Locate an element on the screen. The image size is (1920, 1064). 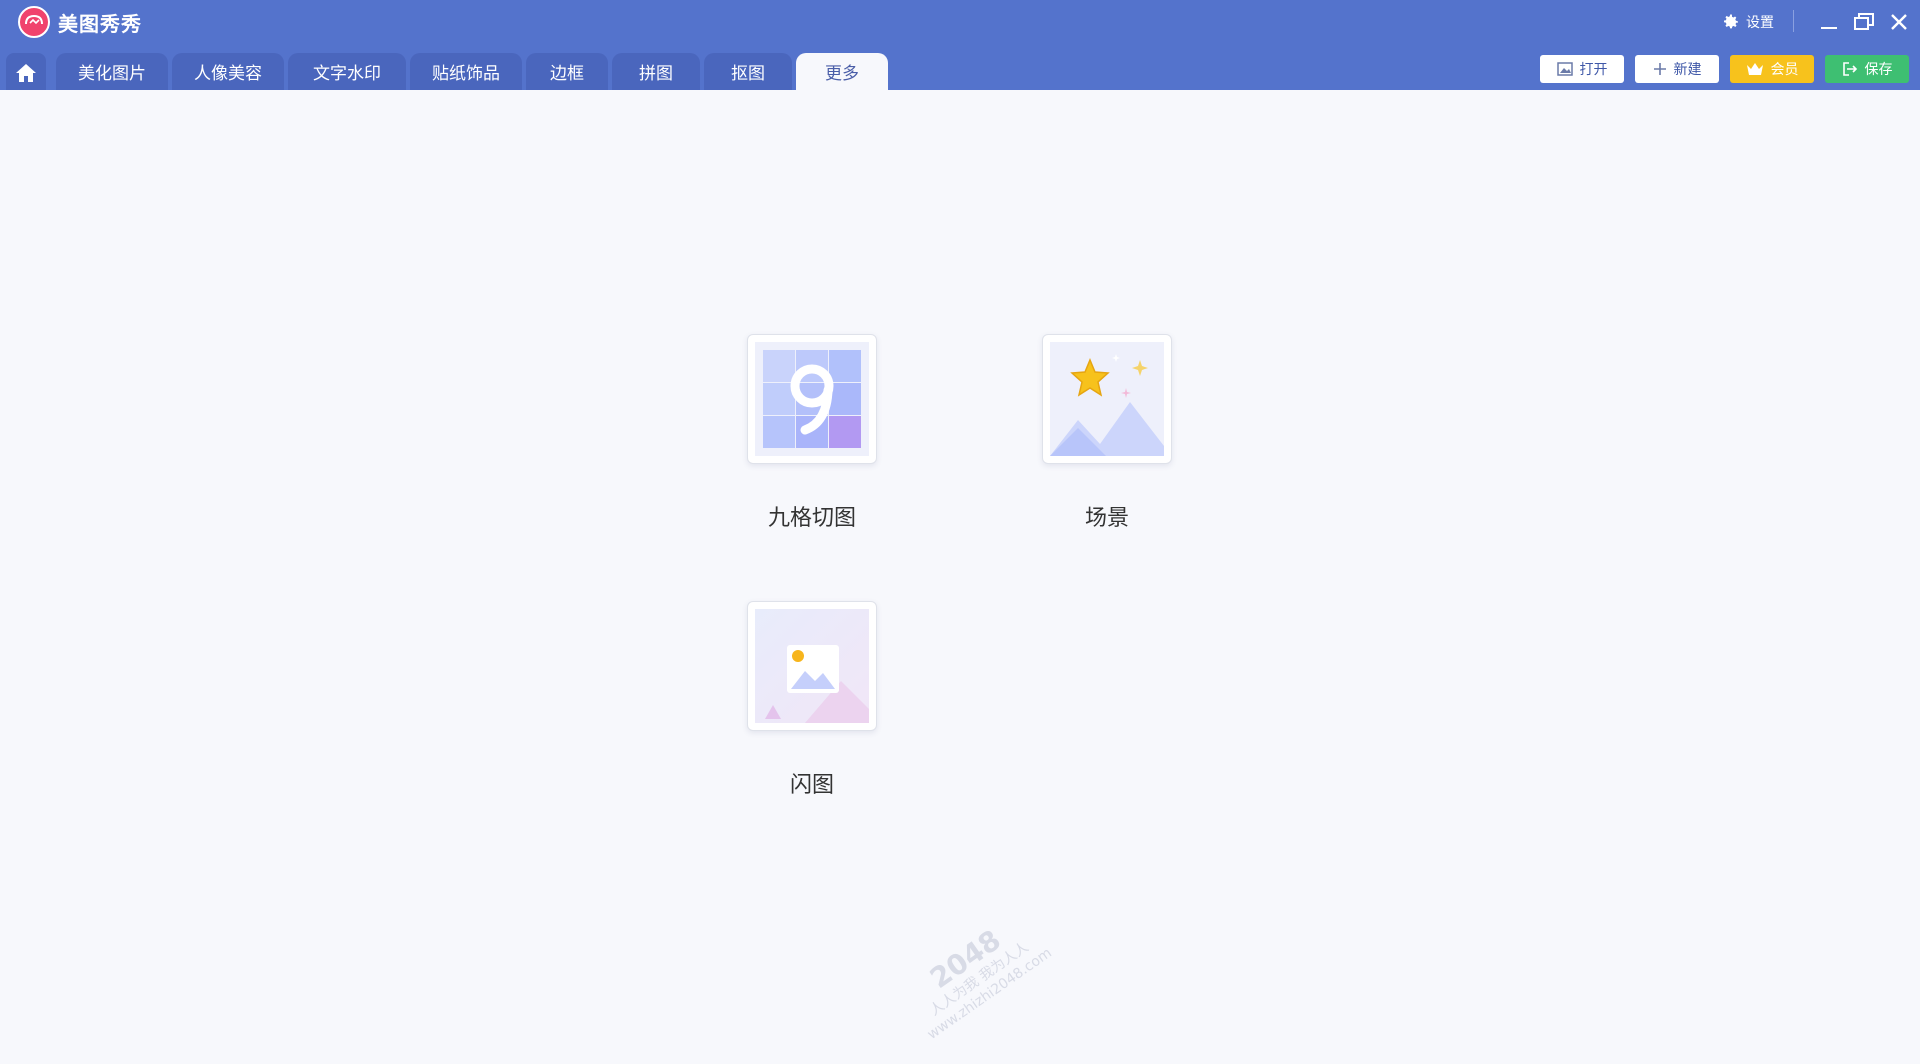
gear-icon is located at coordinates (1731, 21).